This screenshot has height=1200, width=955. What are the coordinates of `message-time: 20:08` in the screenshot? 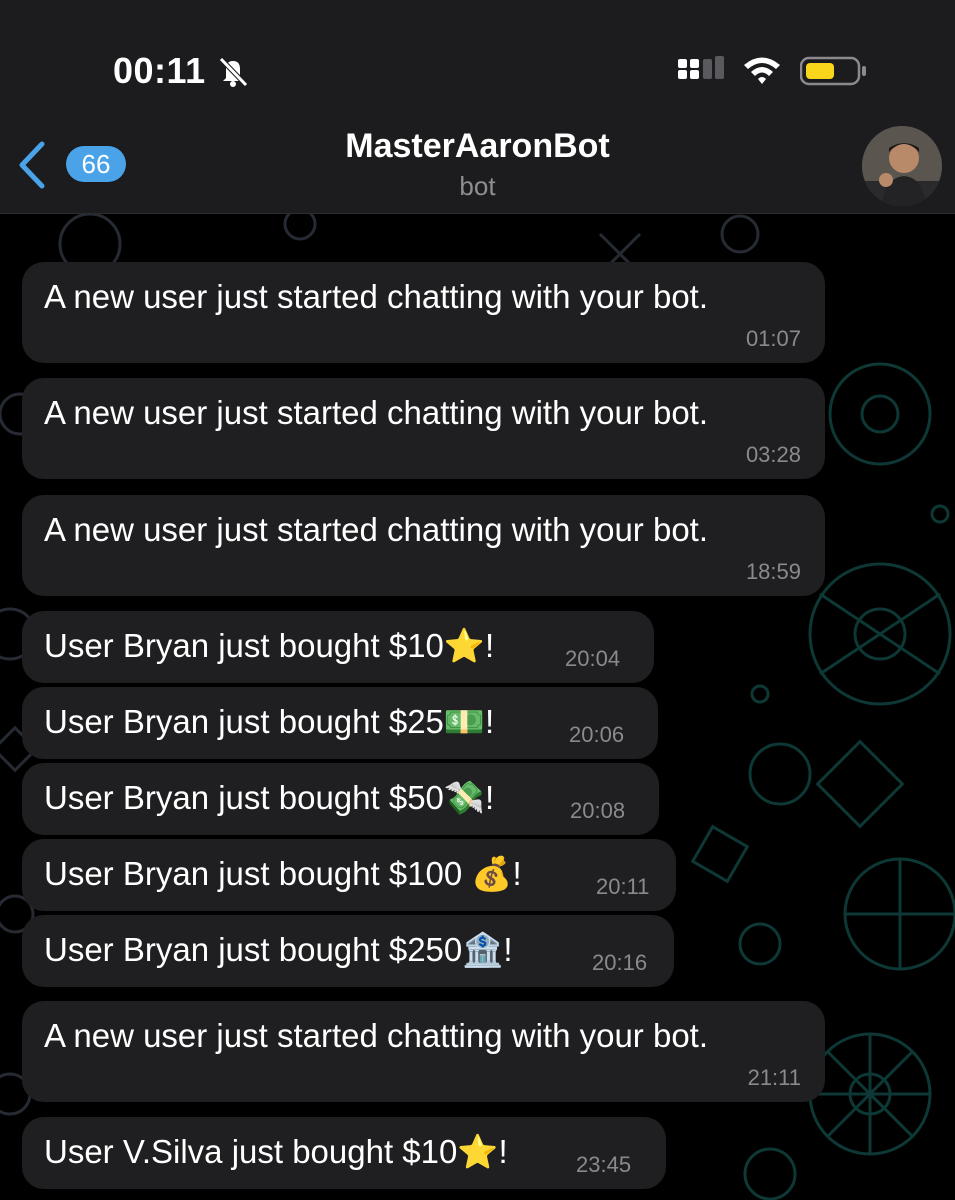 It's located at (598, 810).